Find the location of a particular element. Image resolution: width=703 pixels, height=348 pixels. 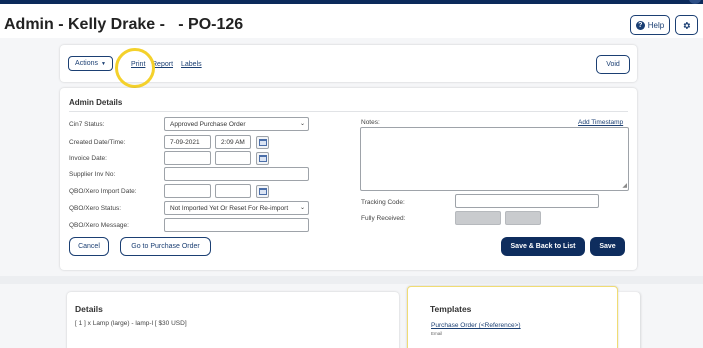

actions-label: Actions is located at coordinates (86, 63).